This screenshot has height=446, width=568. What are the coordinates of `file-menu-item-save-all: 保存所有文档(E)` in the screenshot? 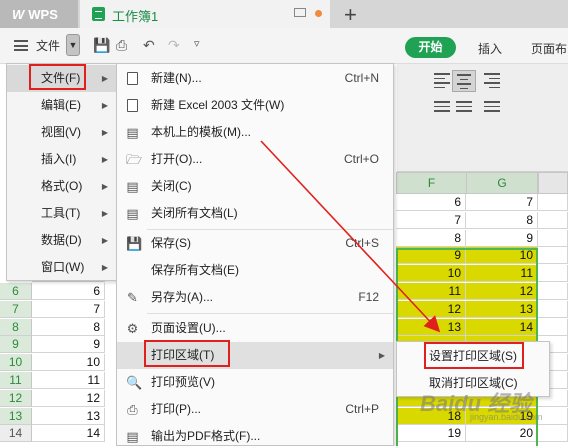 It's located at (255, 270).